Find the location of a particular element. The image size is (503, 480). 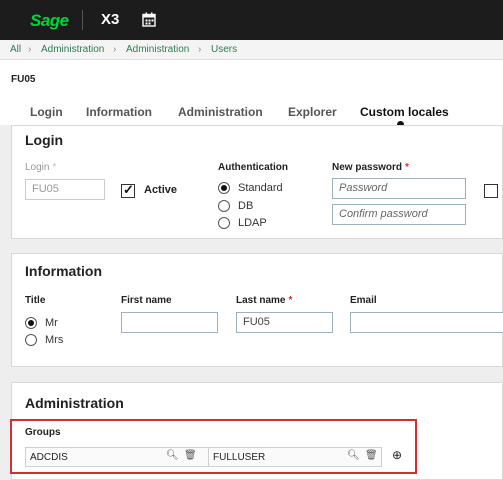

authentication-label: Authentication is located at coordinates (253, 167).